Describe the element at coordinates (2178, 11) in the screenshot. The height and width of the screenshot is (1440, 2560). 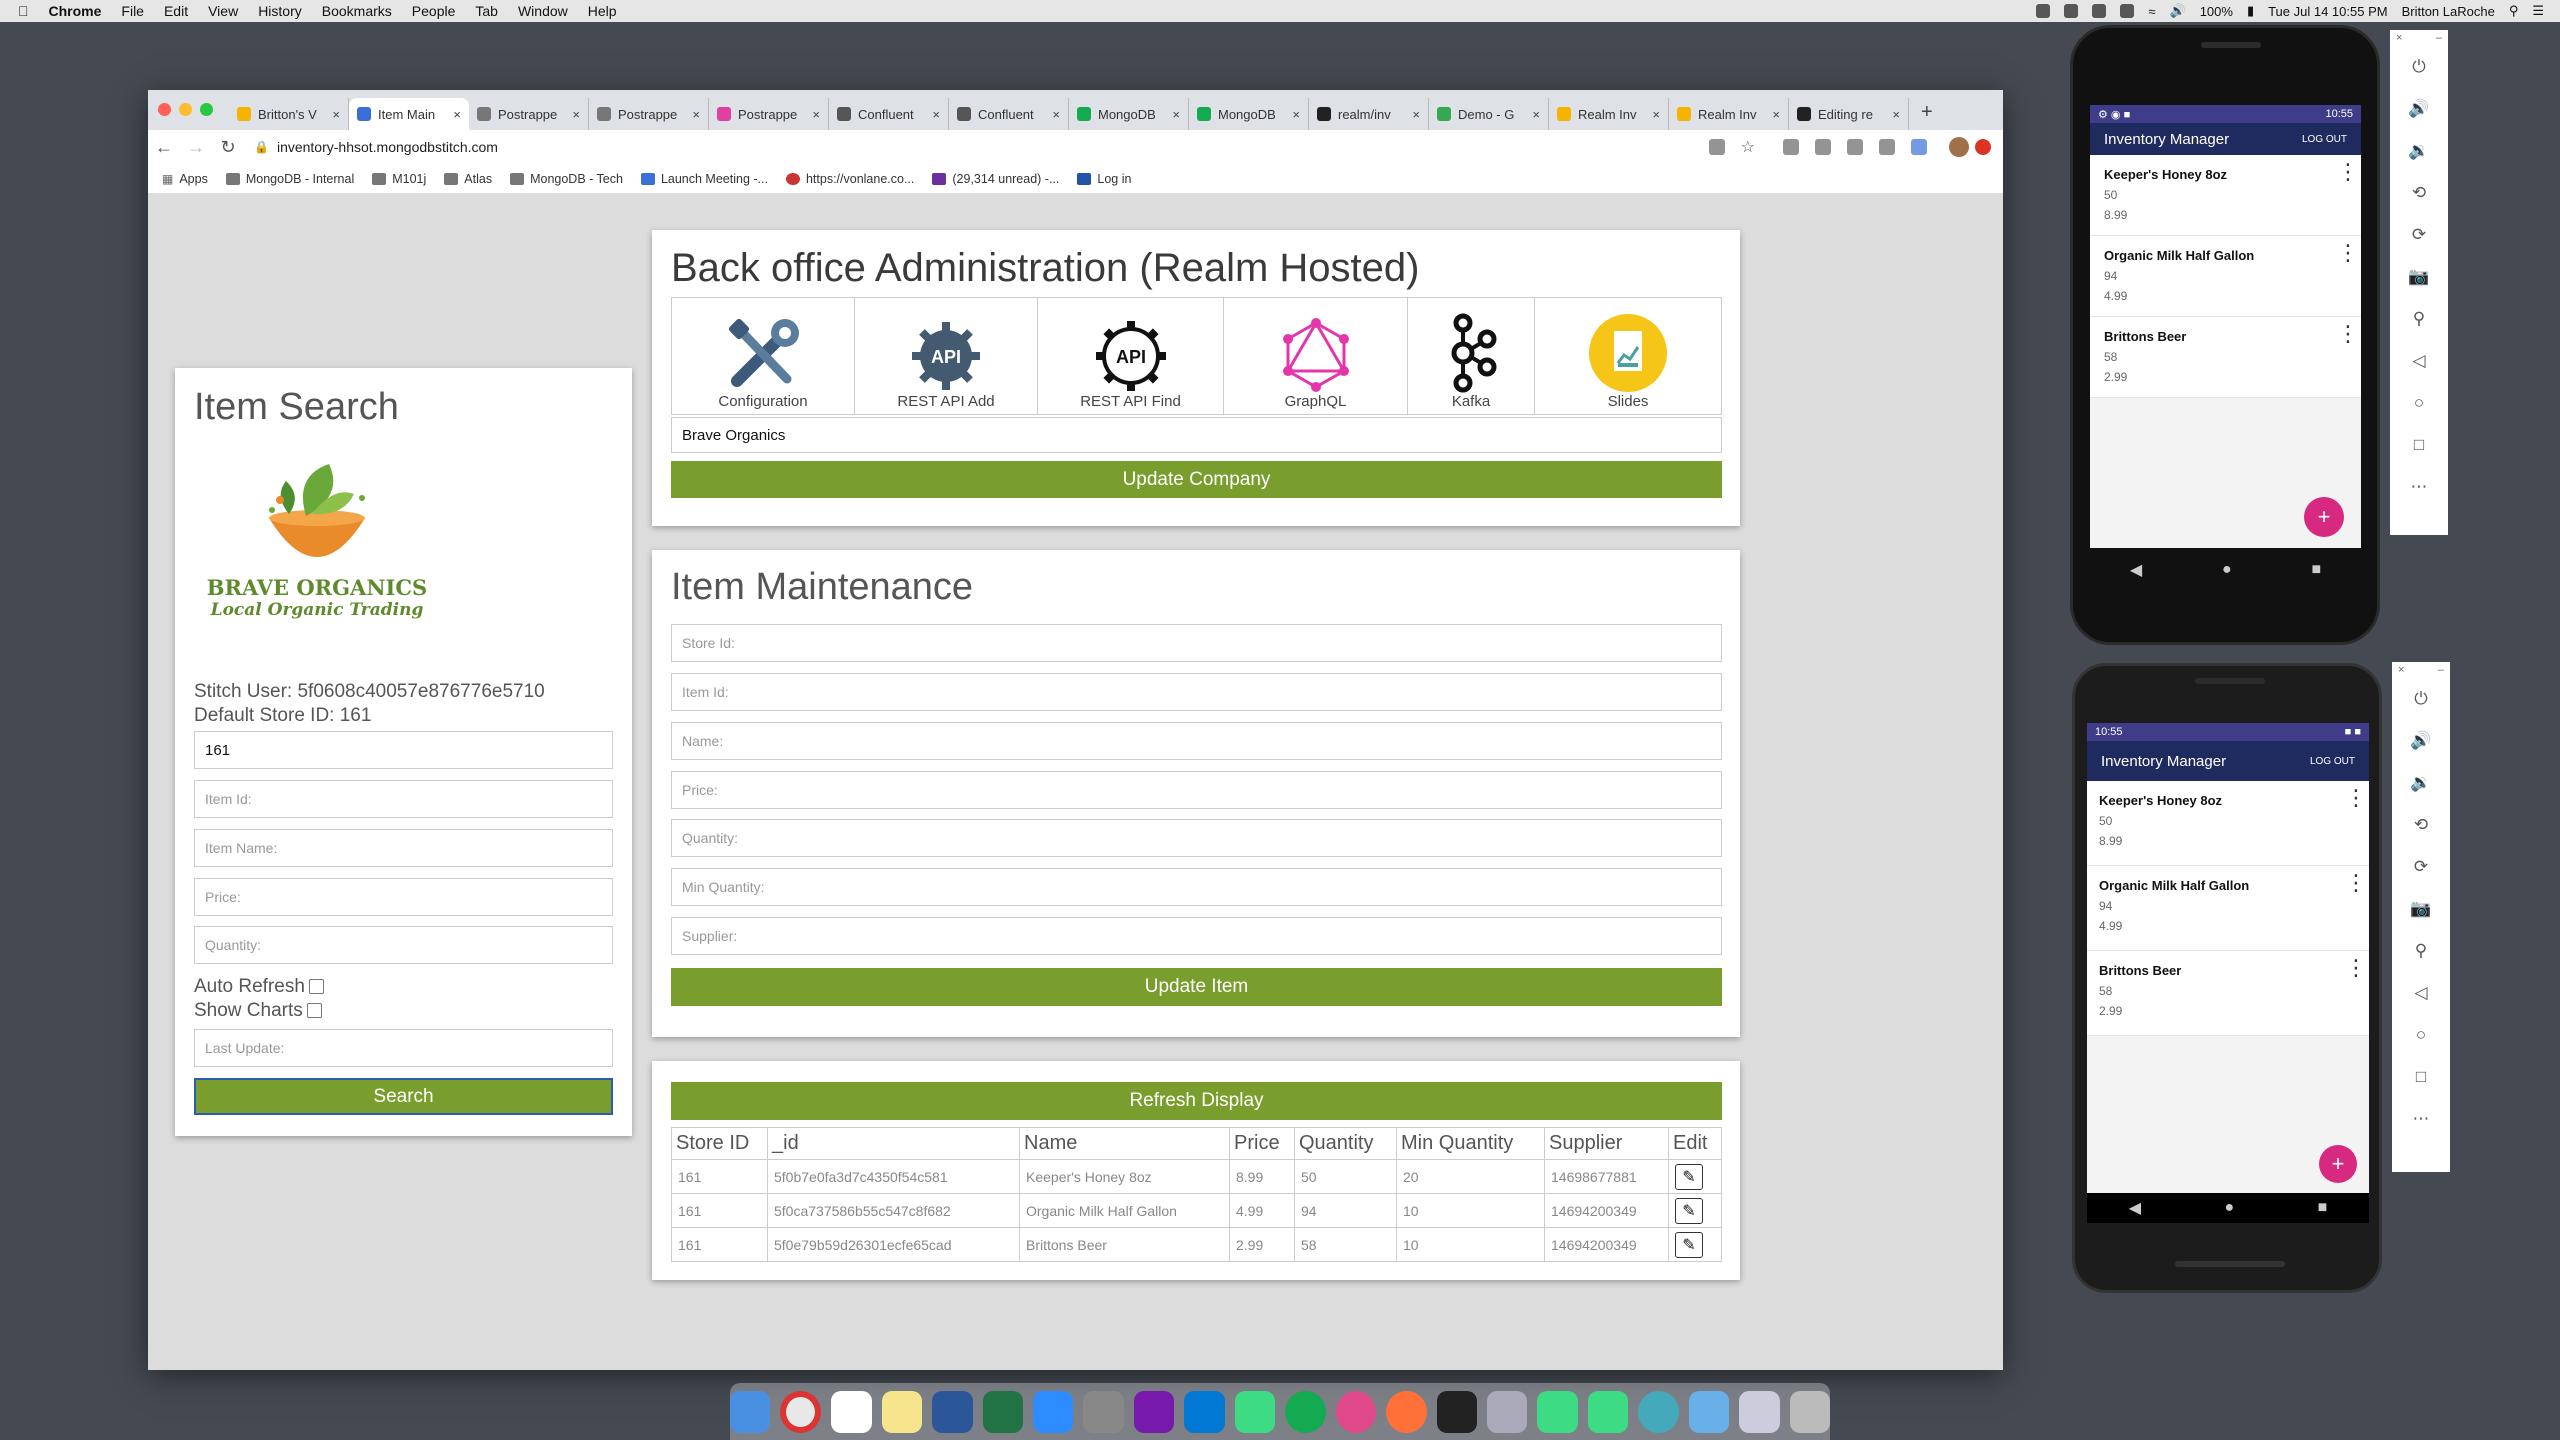
I see `volume-icon: 🔊` at that location.